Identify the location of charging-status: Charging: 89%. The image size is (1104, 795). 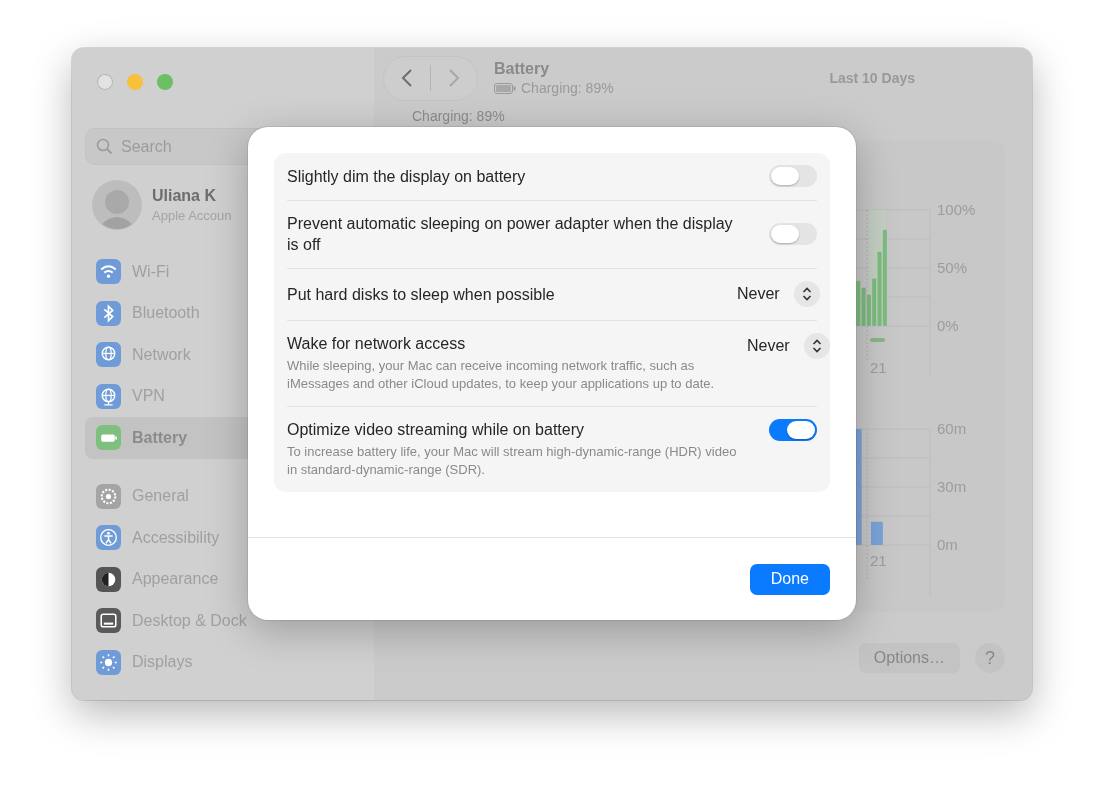
(458, 116).